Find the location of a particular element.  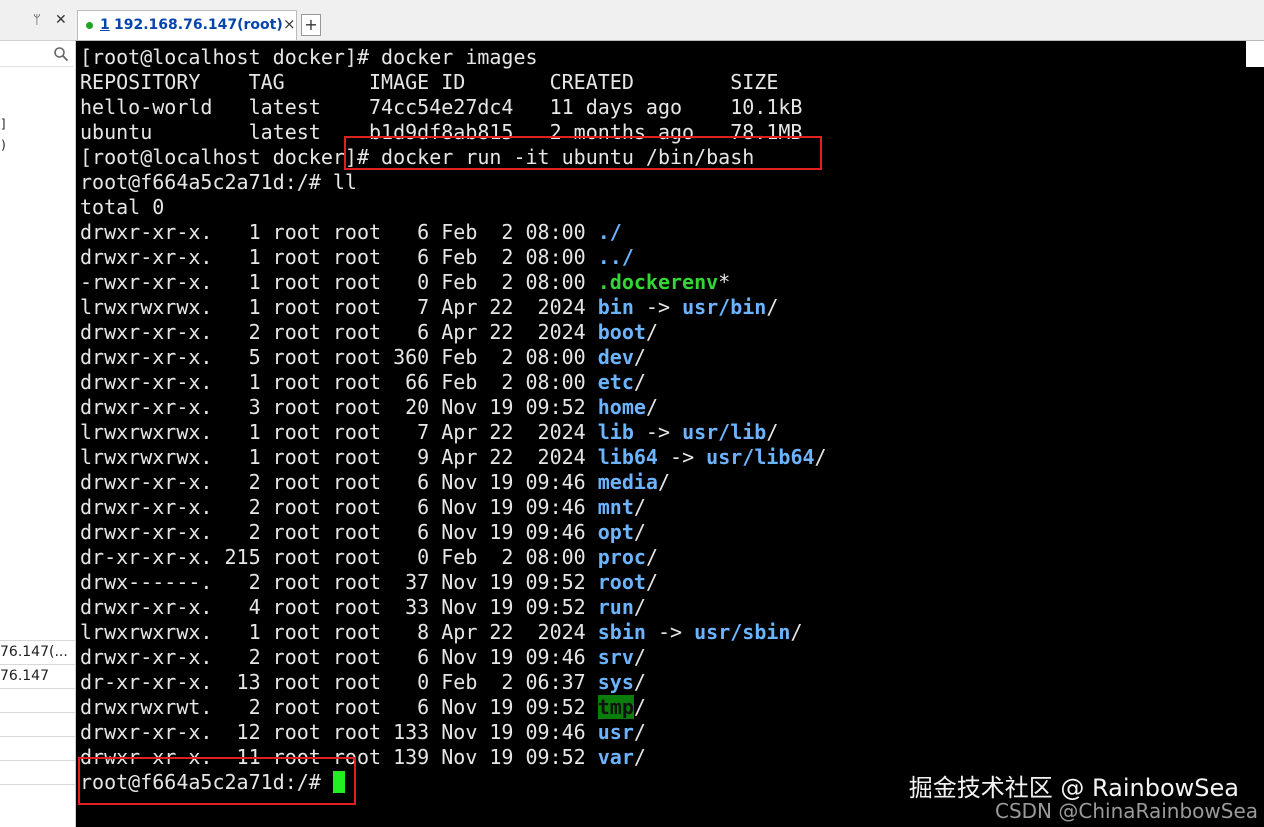

pin-icon: ᛘ is located at coordinates (37, 20).